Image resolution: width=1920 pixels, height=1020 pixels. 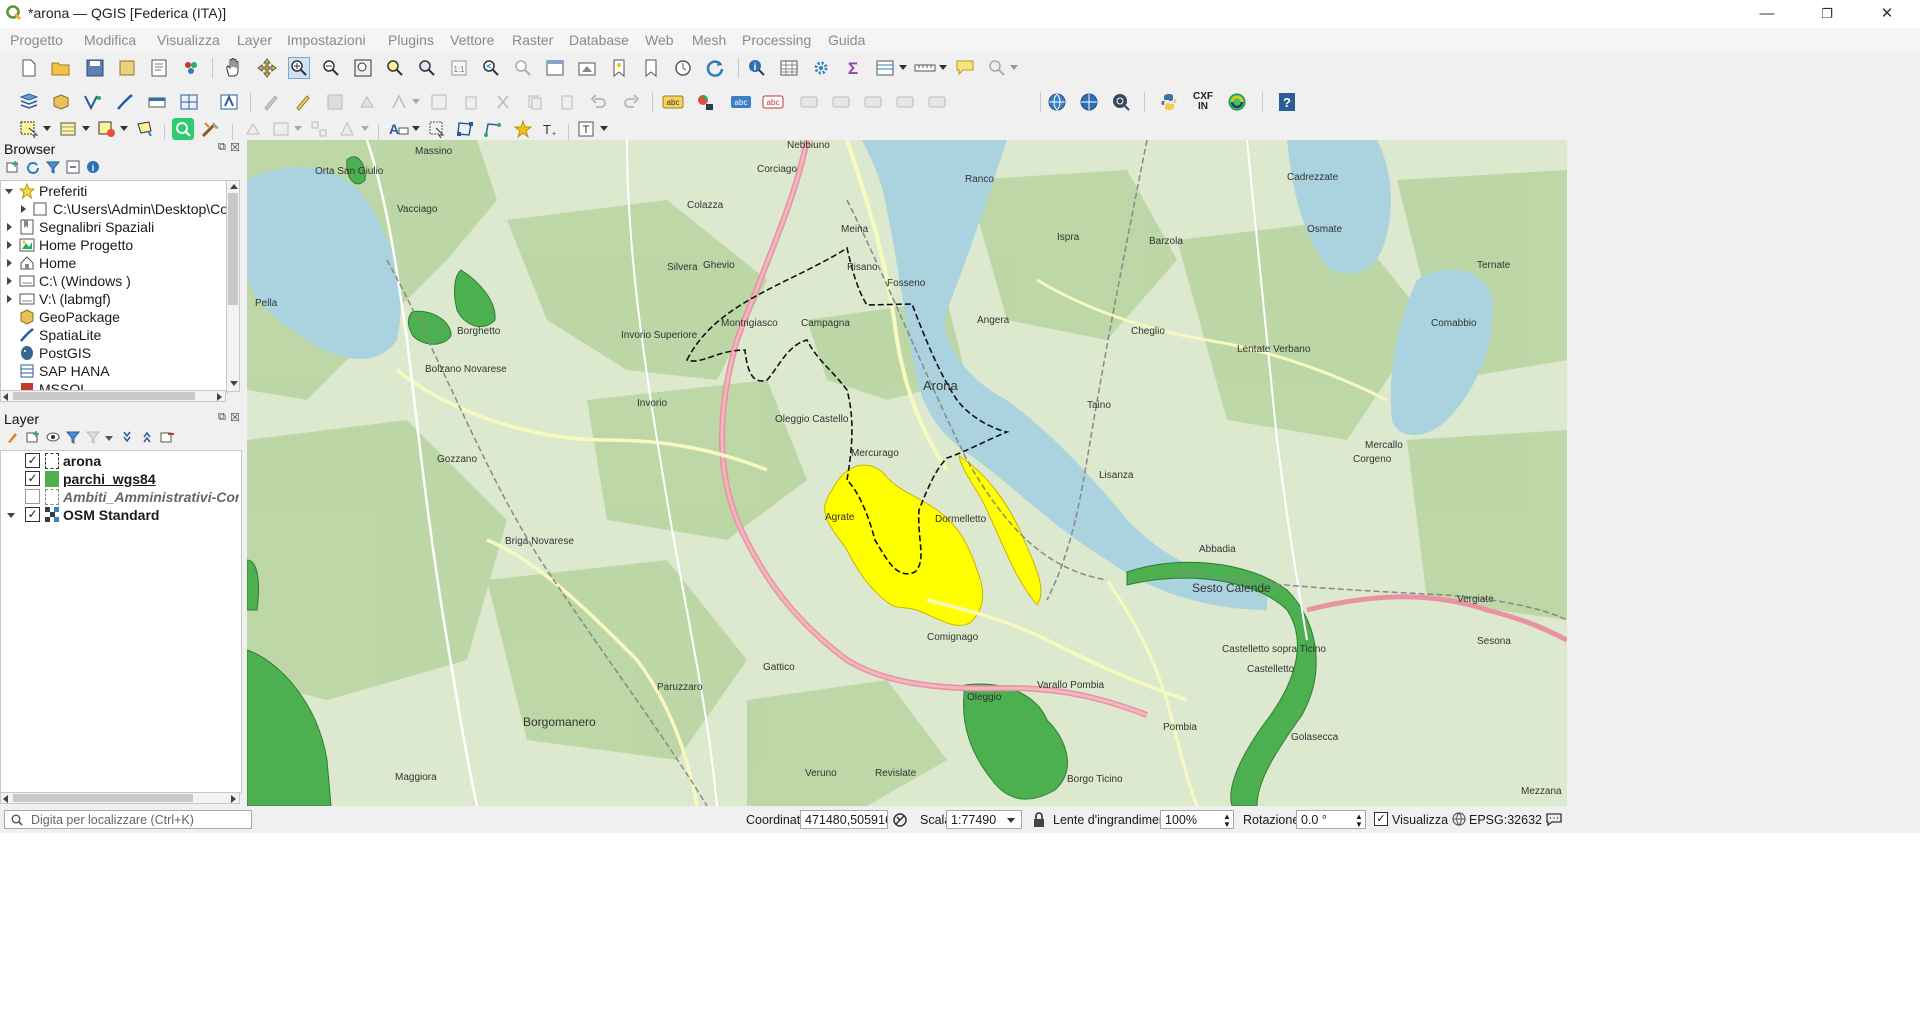 What do you see at coordinates (1197, 819) in the screenshot?
I see `magnifier-spinbox: 100% ▲ ▼` at bounding box center [1197, 819].